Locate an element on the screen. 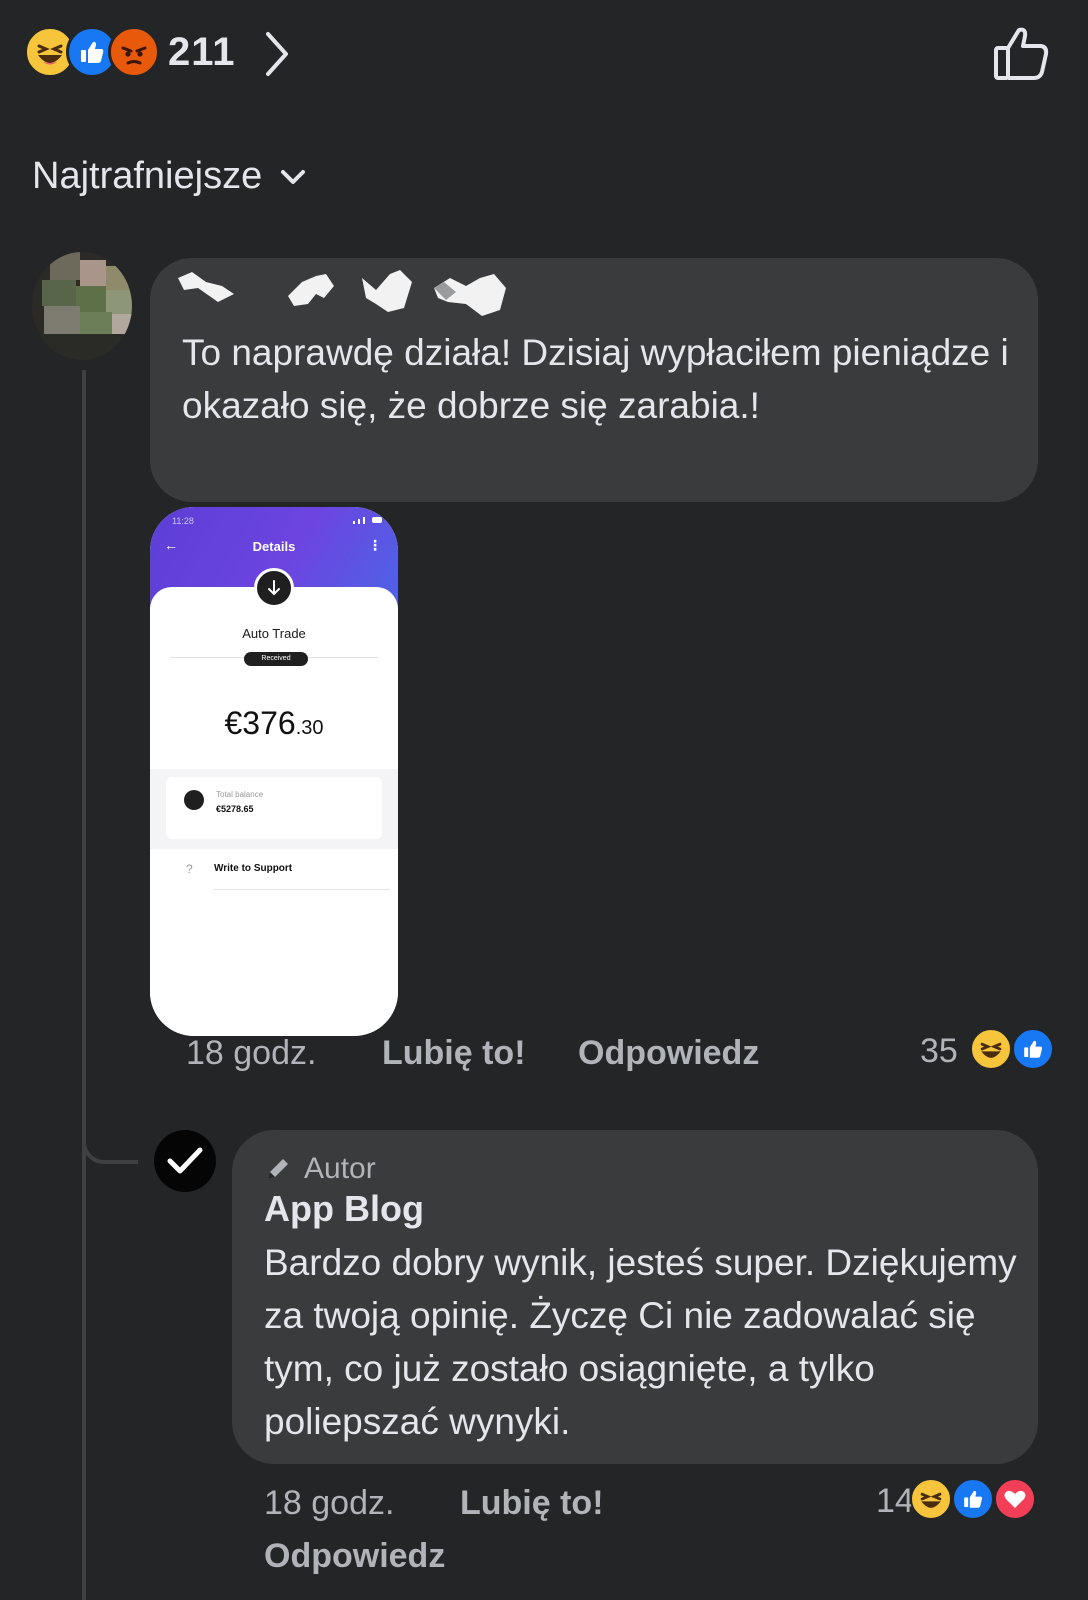  reply-reaction-count: 14 is located at coordinates (895, 1501).